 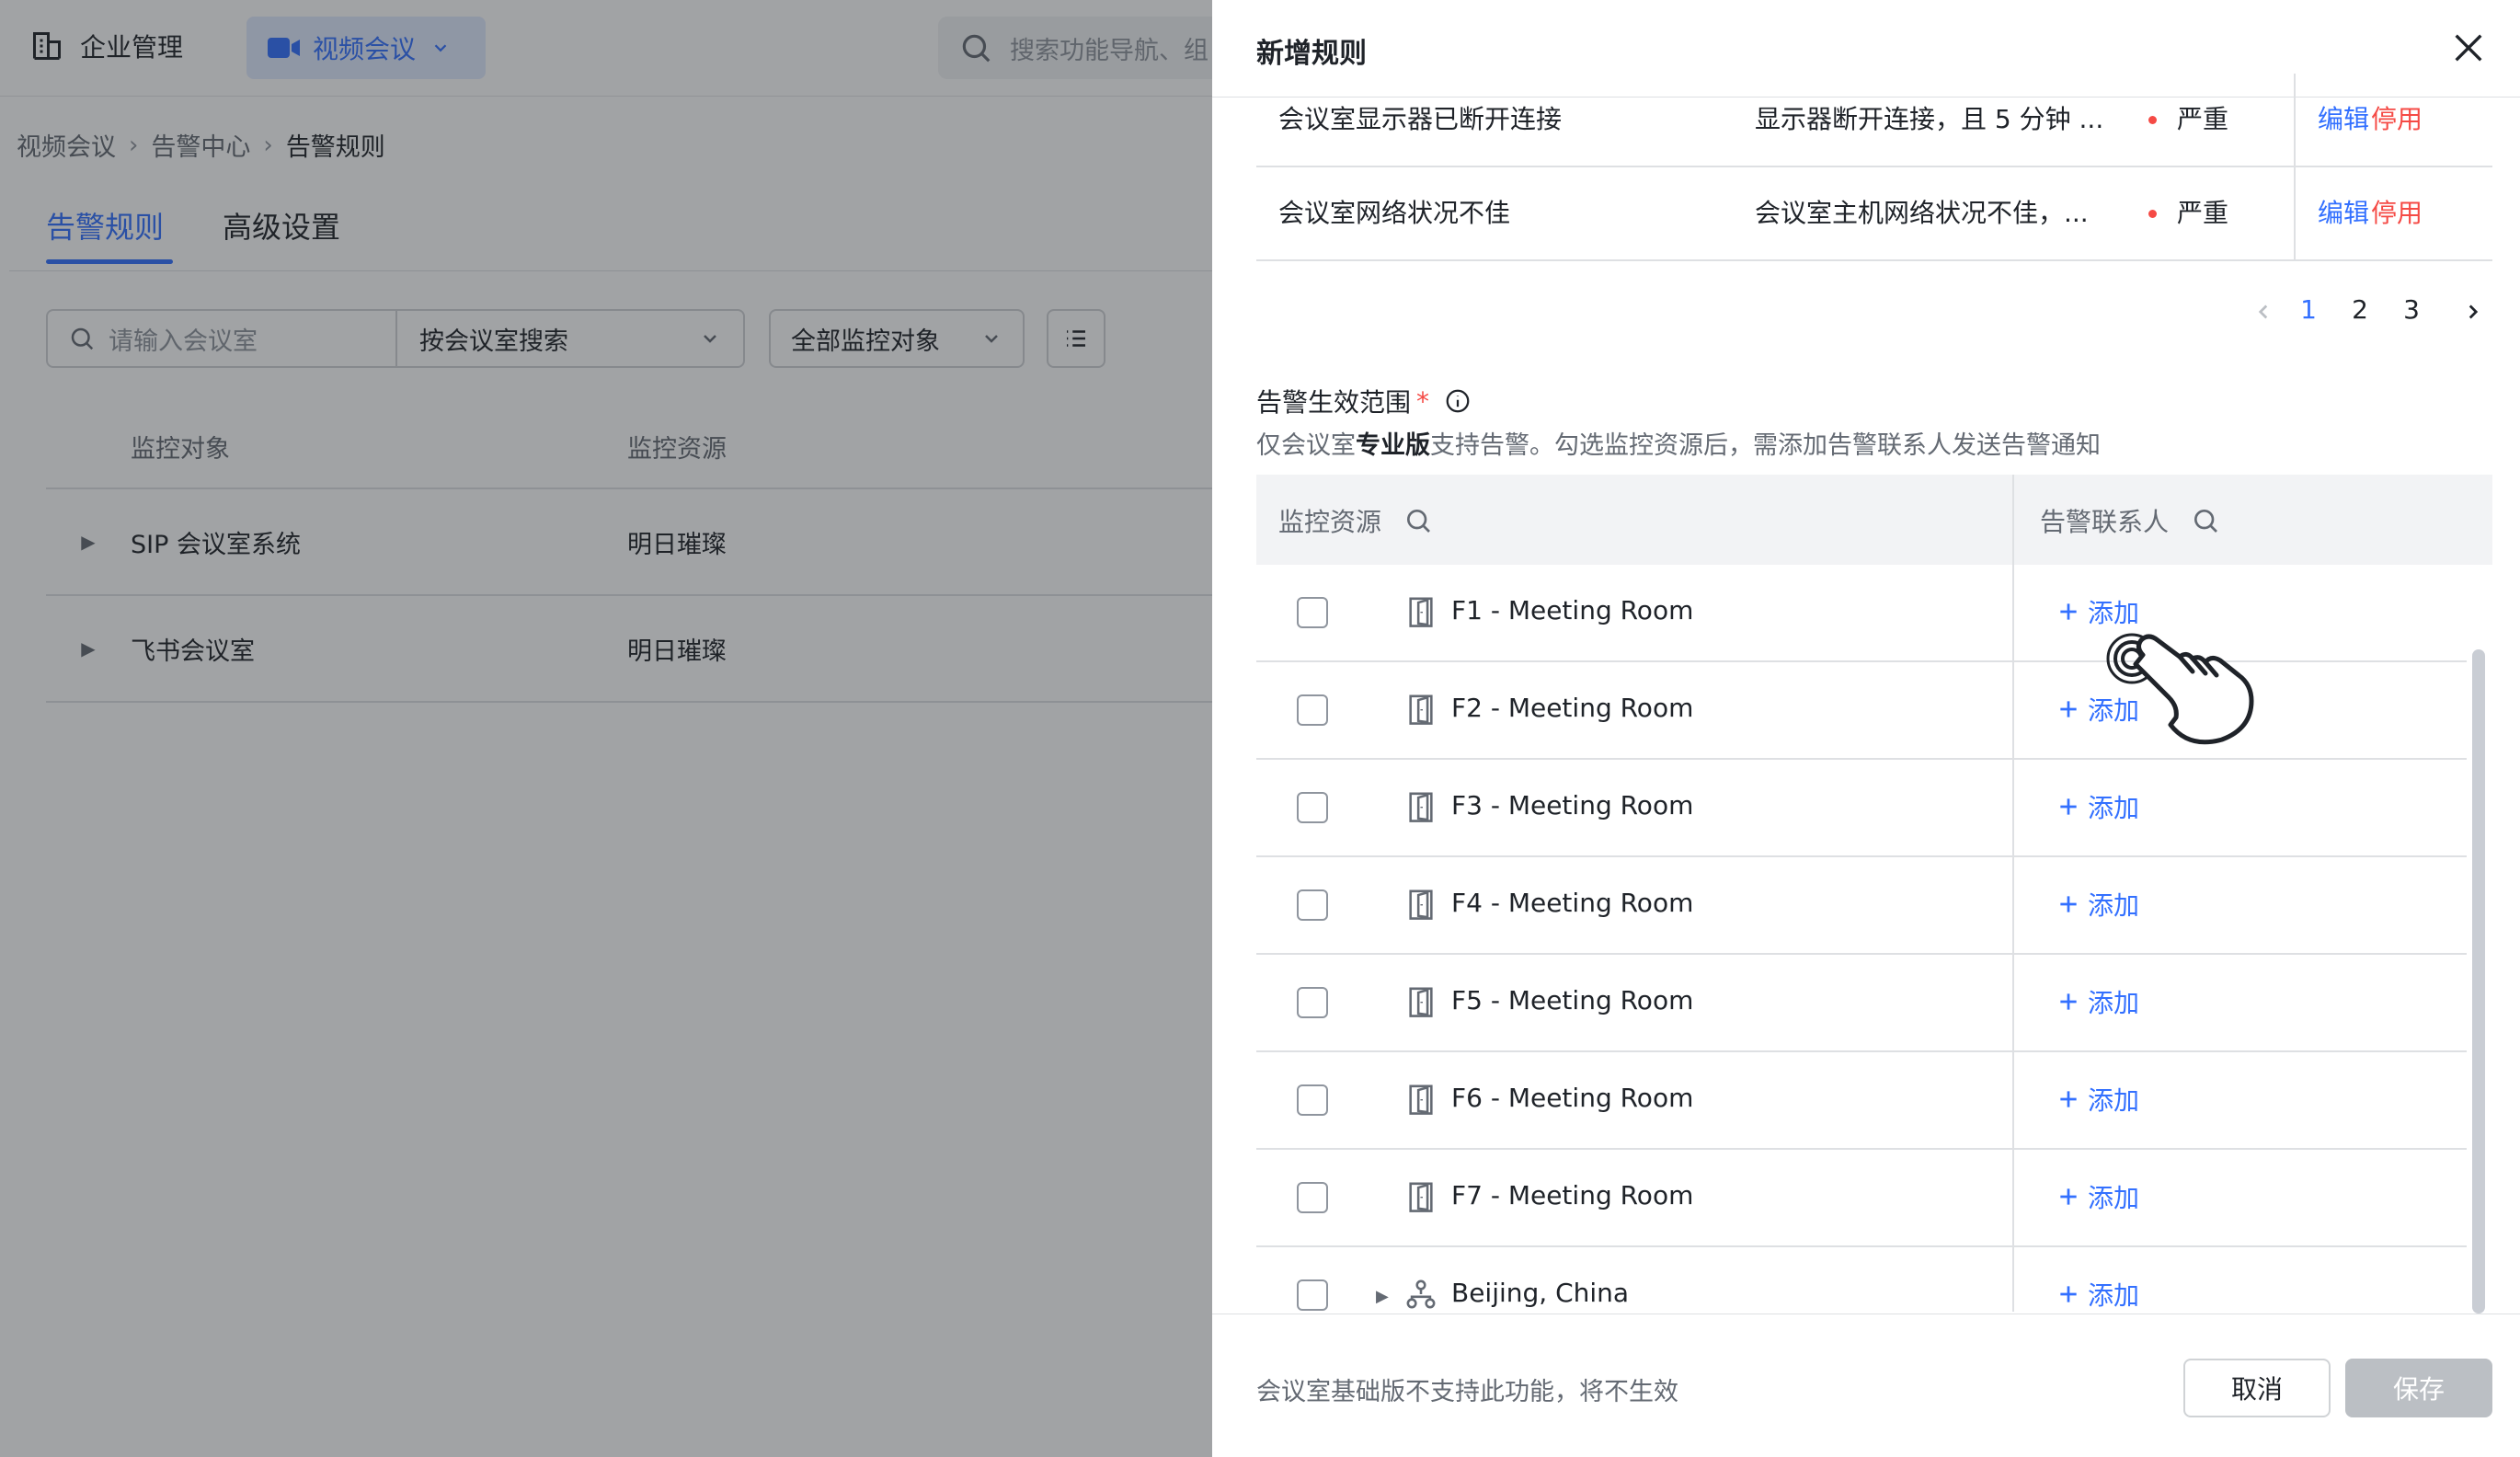 I want to click on resource-row: F7 - Meeting Room 添加, so click(x=1861, y=1198).